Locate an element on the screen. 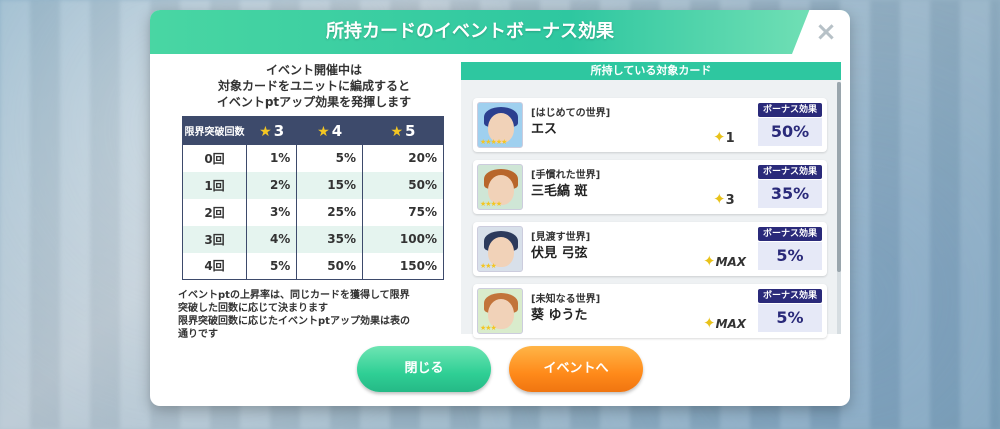 Image resolution: width=1000 pixels, height=429 pixels. header-rarity-5: ★ 5 is located at coordinates (403, 130).